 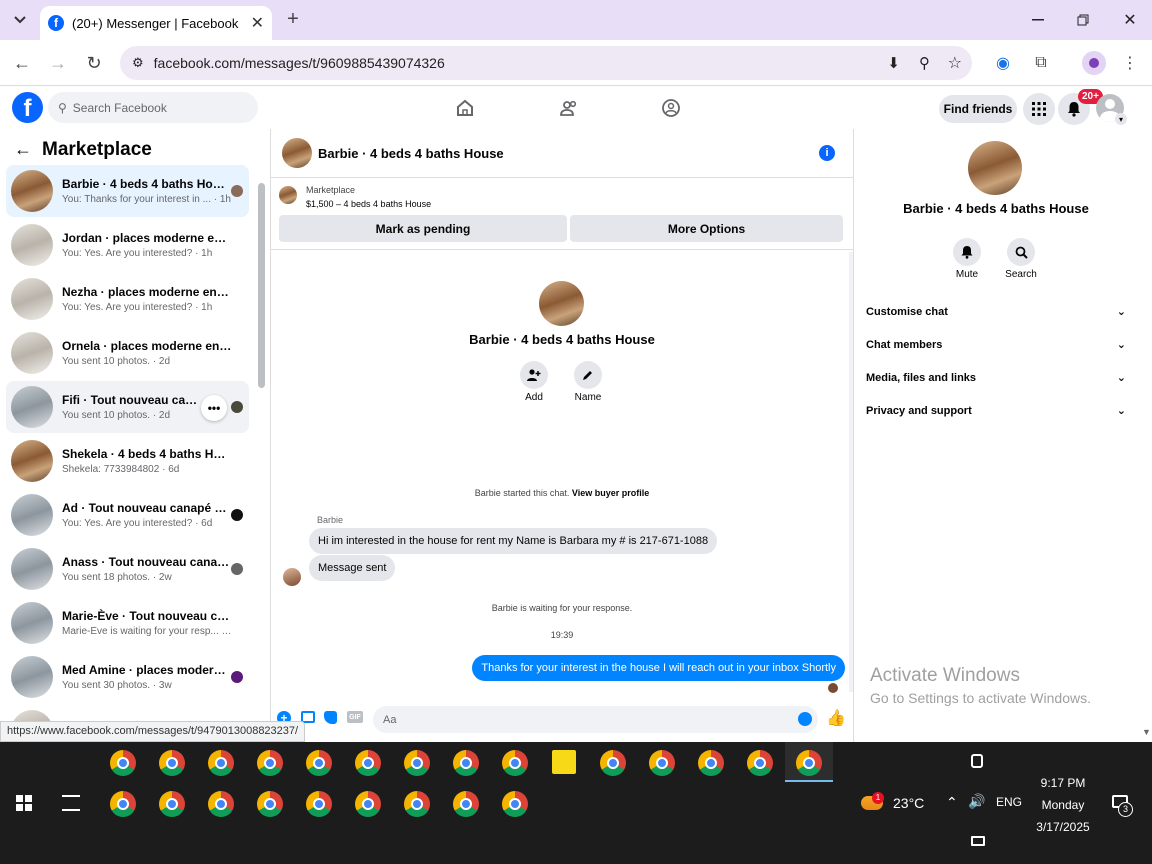 I want to click on facebook-search-input: ⚲ Search Facebook, so click(x=153, y=107).